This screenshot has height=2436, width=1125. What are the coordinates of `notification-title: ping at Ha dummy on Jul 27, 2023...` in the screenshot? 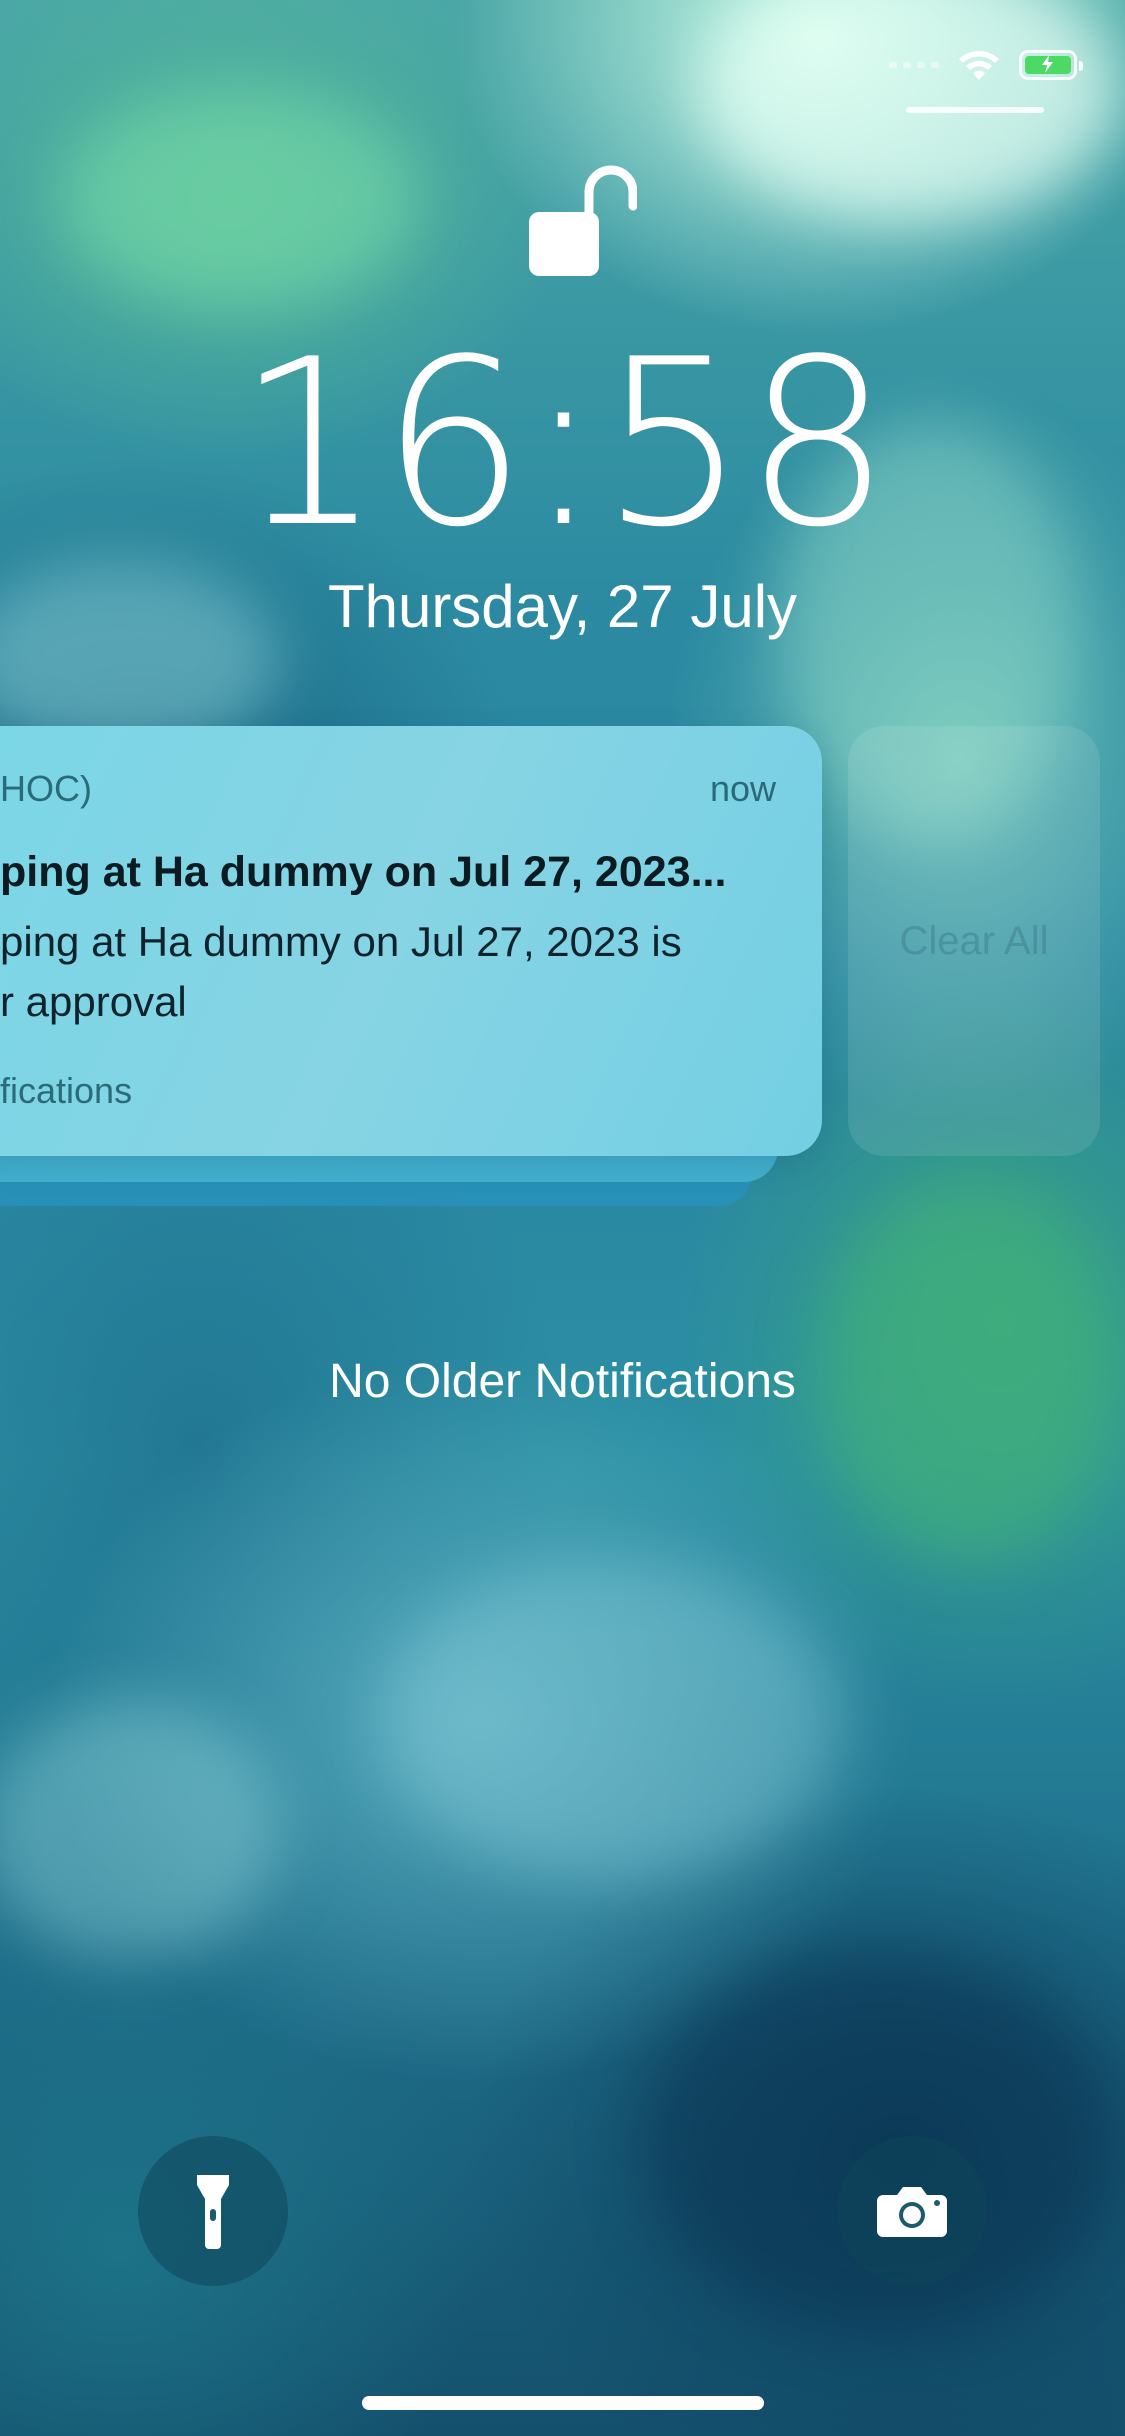 It's located at (363, 872).